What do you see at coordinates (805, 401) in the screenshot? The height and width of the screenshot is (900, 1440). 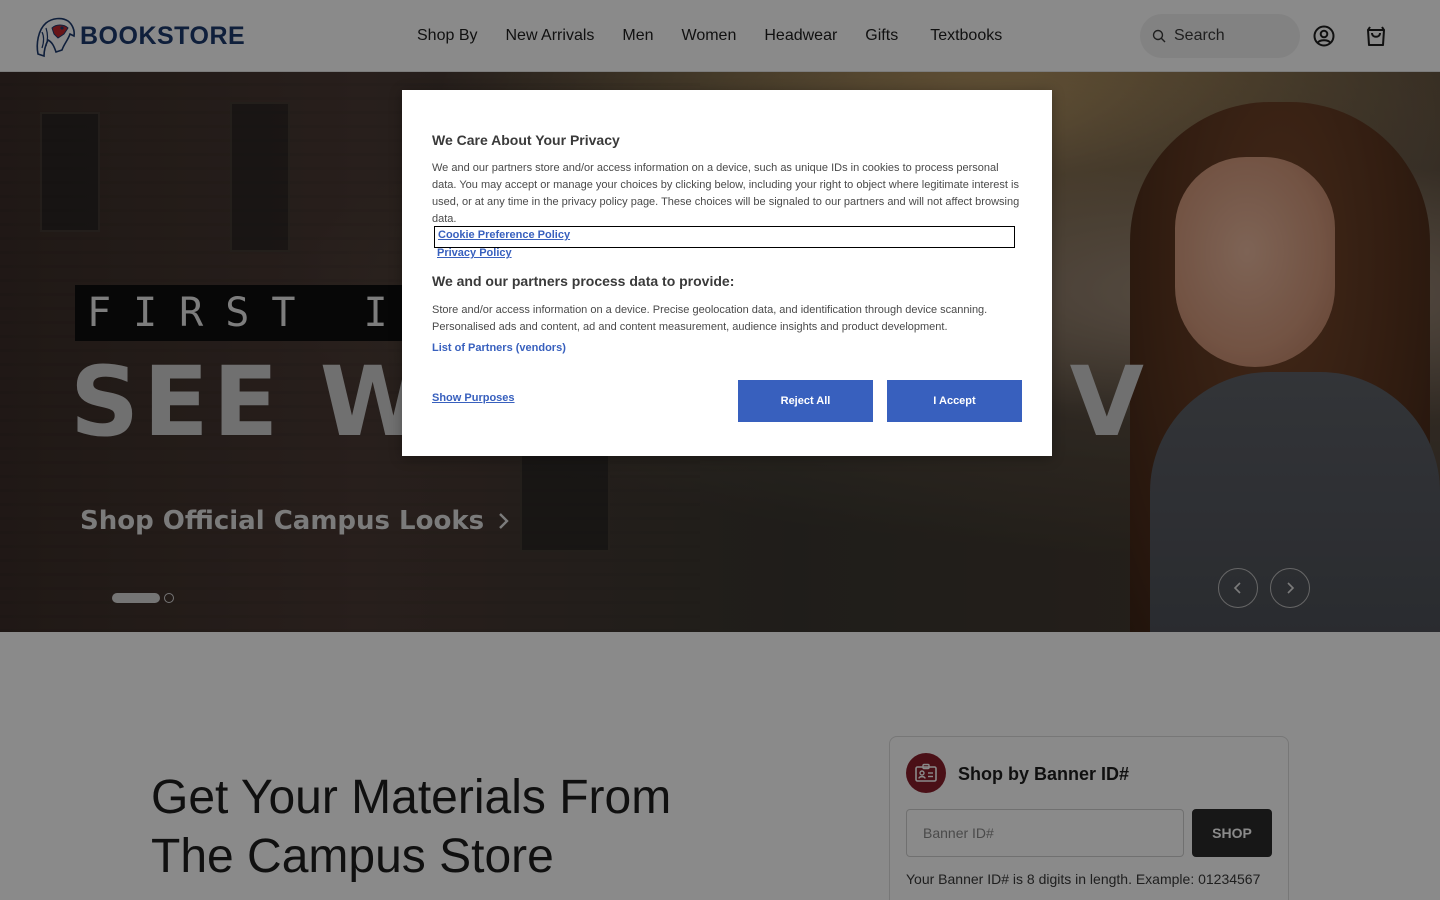 I see `reject-all-button: Reject All` at bounding box center [805, 401].